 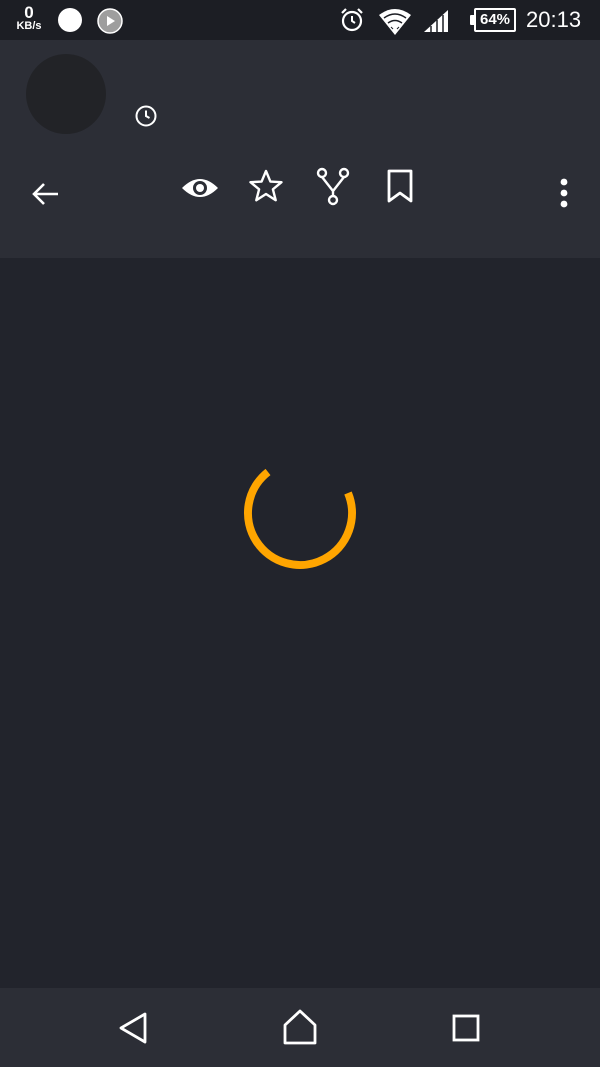 I want to click on play-store-icon, so click(x=110, y=21).